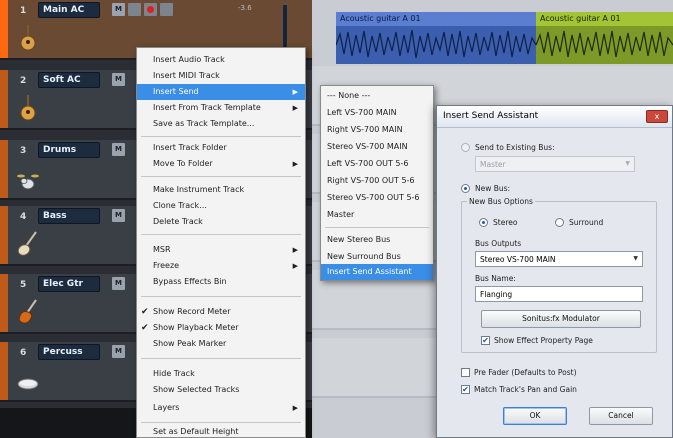 The image size is (673, 438). Describe the element at coordinates (465, 147) in the screenshot. I see `send-existing-radio` at that location.